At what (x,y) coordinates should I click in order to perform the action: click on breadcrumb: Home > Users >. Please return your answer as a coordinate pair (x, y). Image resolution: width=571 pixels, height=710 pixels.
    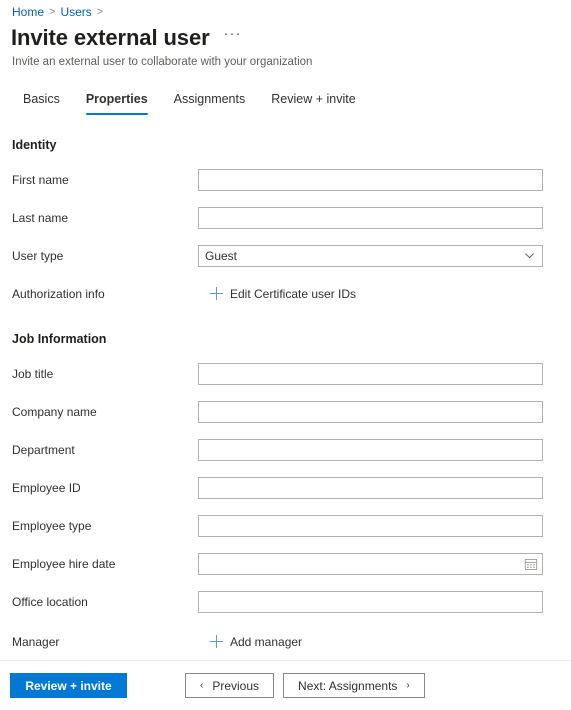
    Looking at the image, I should click on (57, 12).